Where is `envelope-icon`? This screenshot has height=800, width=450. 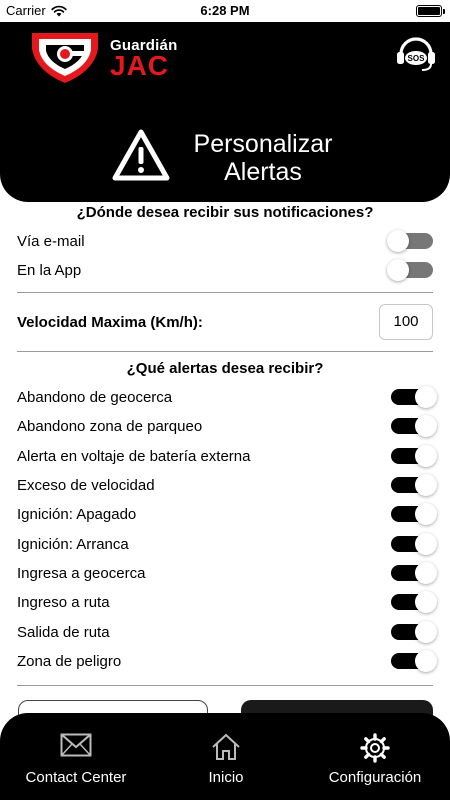 envelope-icon is located at coordinates (76, 745).